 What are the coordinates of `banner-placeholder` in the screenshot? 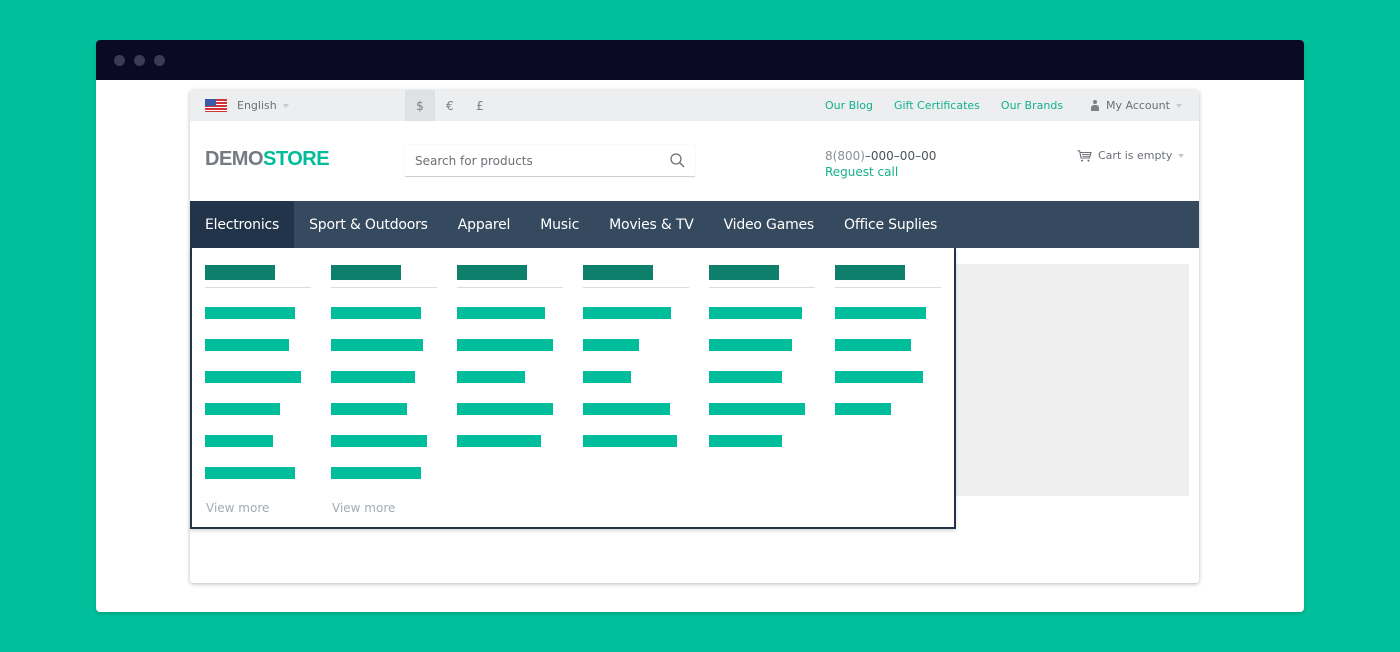 It's located at (1072, 380).